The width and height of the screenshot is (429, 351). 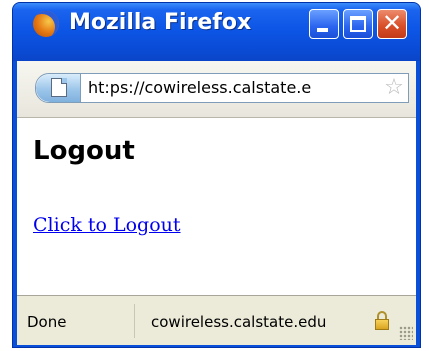 I want to click on lock-icon, so click(x=382, y=321).